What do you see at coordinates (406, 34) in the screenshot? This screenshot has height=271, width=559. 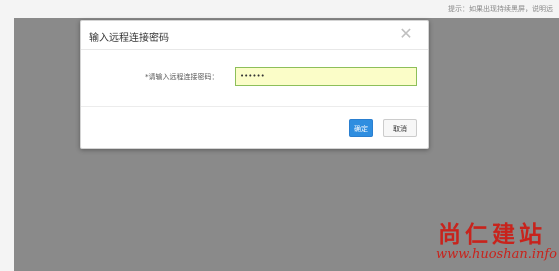 I see `close-icon: ✕` at bounding box center [406, 34].